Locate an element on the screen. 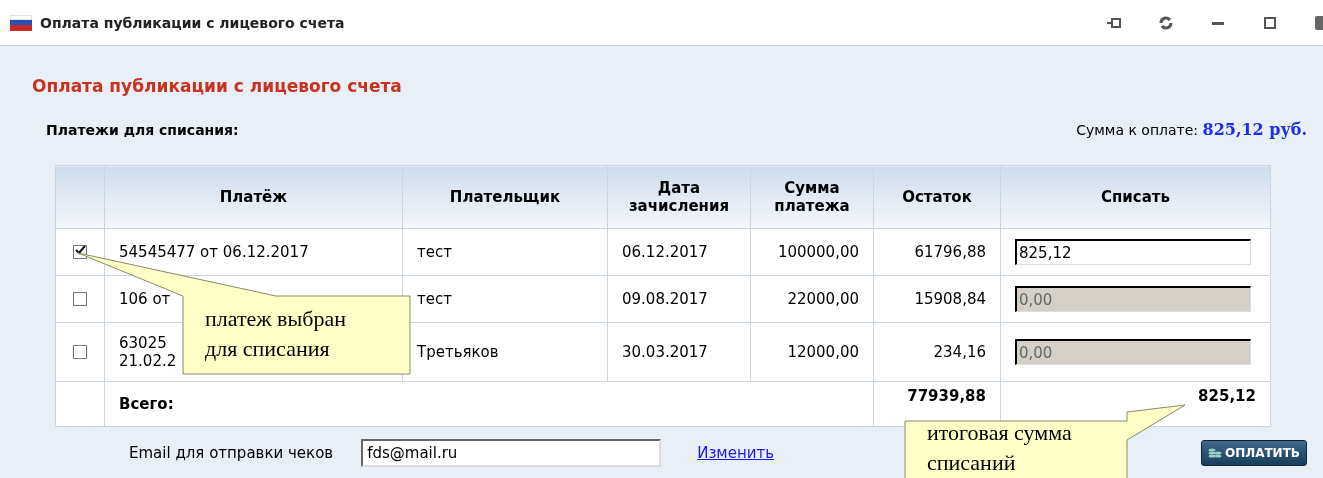 The height and width of the screenshot is (478, 1323). window-title: Оплата публикации с лицевого счета is located at coordinates (193, 22).